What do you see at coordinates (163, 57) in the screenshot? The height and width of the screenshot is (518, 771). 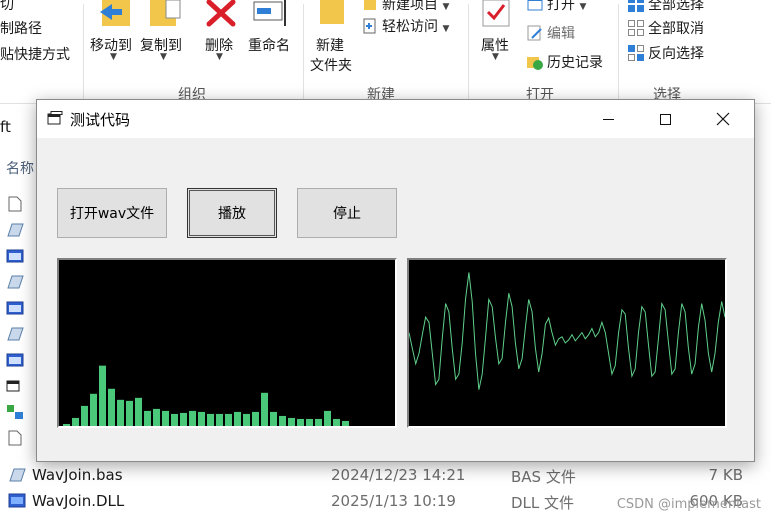 I see `copy-to-dropdown-icon: ▼` at bounding box center [163, 57].